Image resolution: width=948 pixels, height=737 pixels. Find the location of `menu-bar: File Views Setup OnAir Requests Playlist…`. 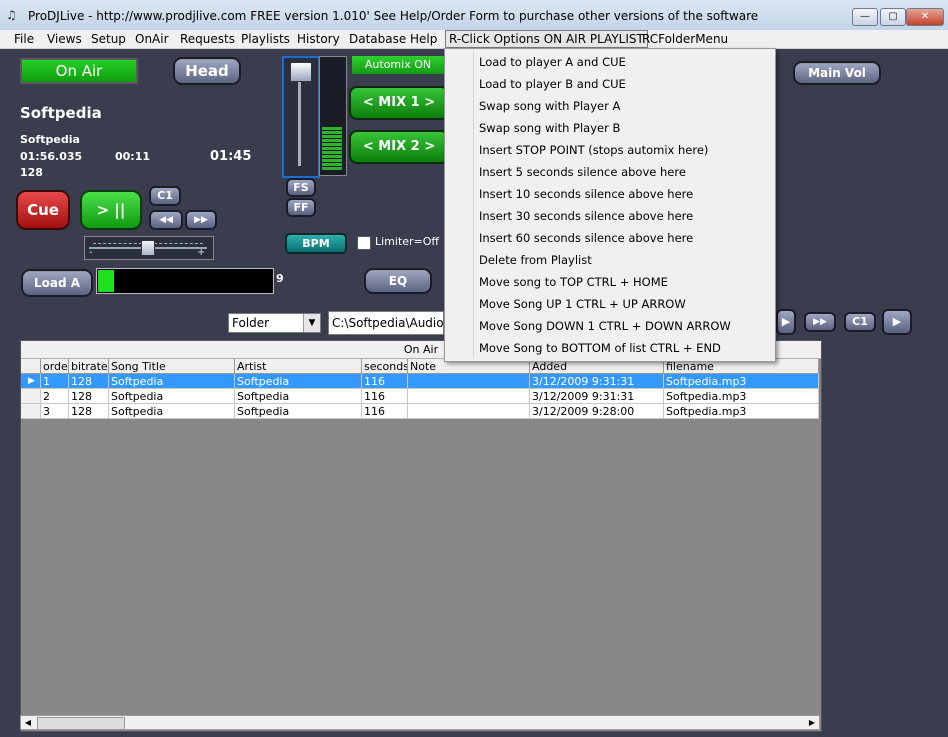

menu-bar: File Views Setup OnAir Requests Playlist… is located at coordinates (474, 39).